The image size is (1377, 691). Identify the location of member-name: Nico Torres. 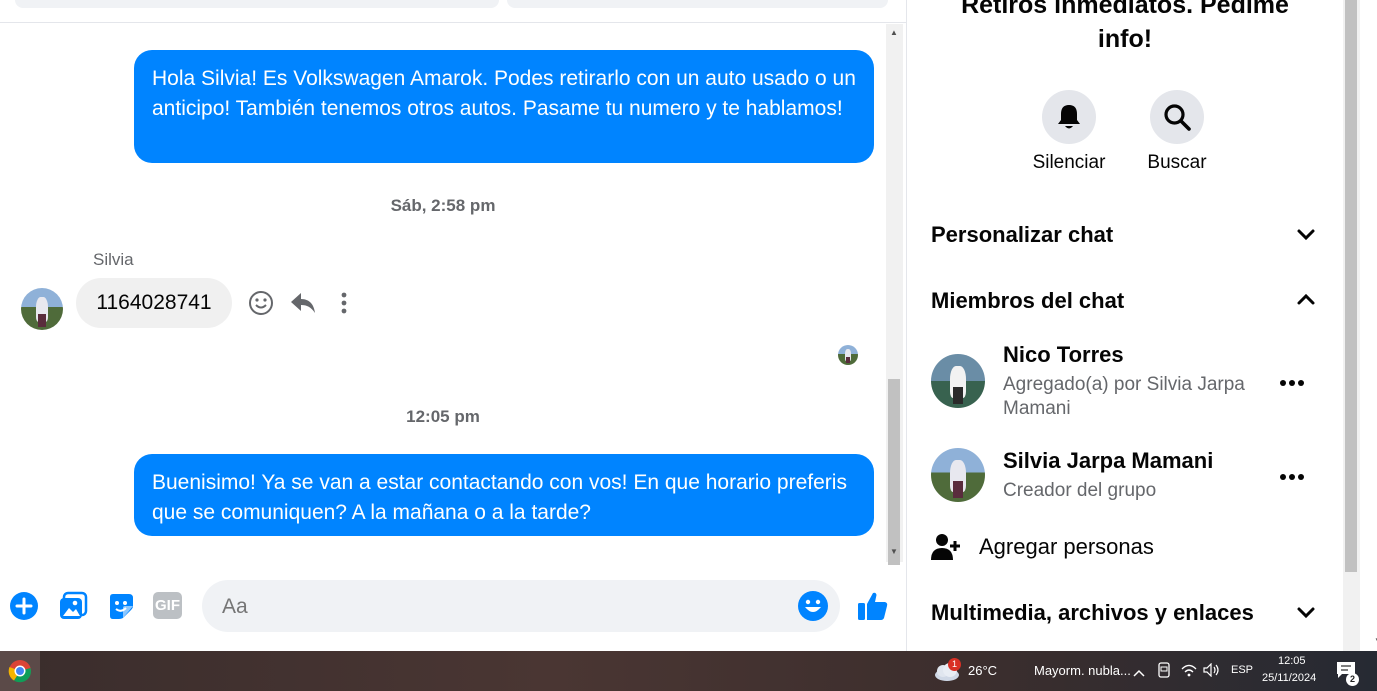
(1063, 355).